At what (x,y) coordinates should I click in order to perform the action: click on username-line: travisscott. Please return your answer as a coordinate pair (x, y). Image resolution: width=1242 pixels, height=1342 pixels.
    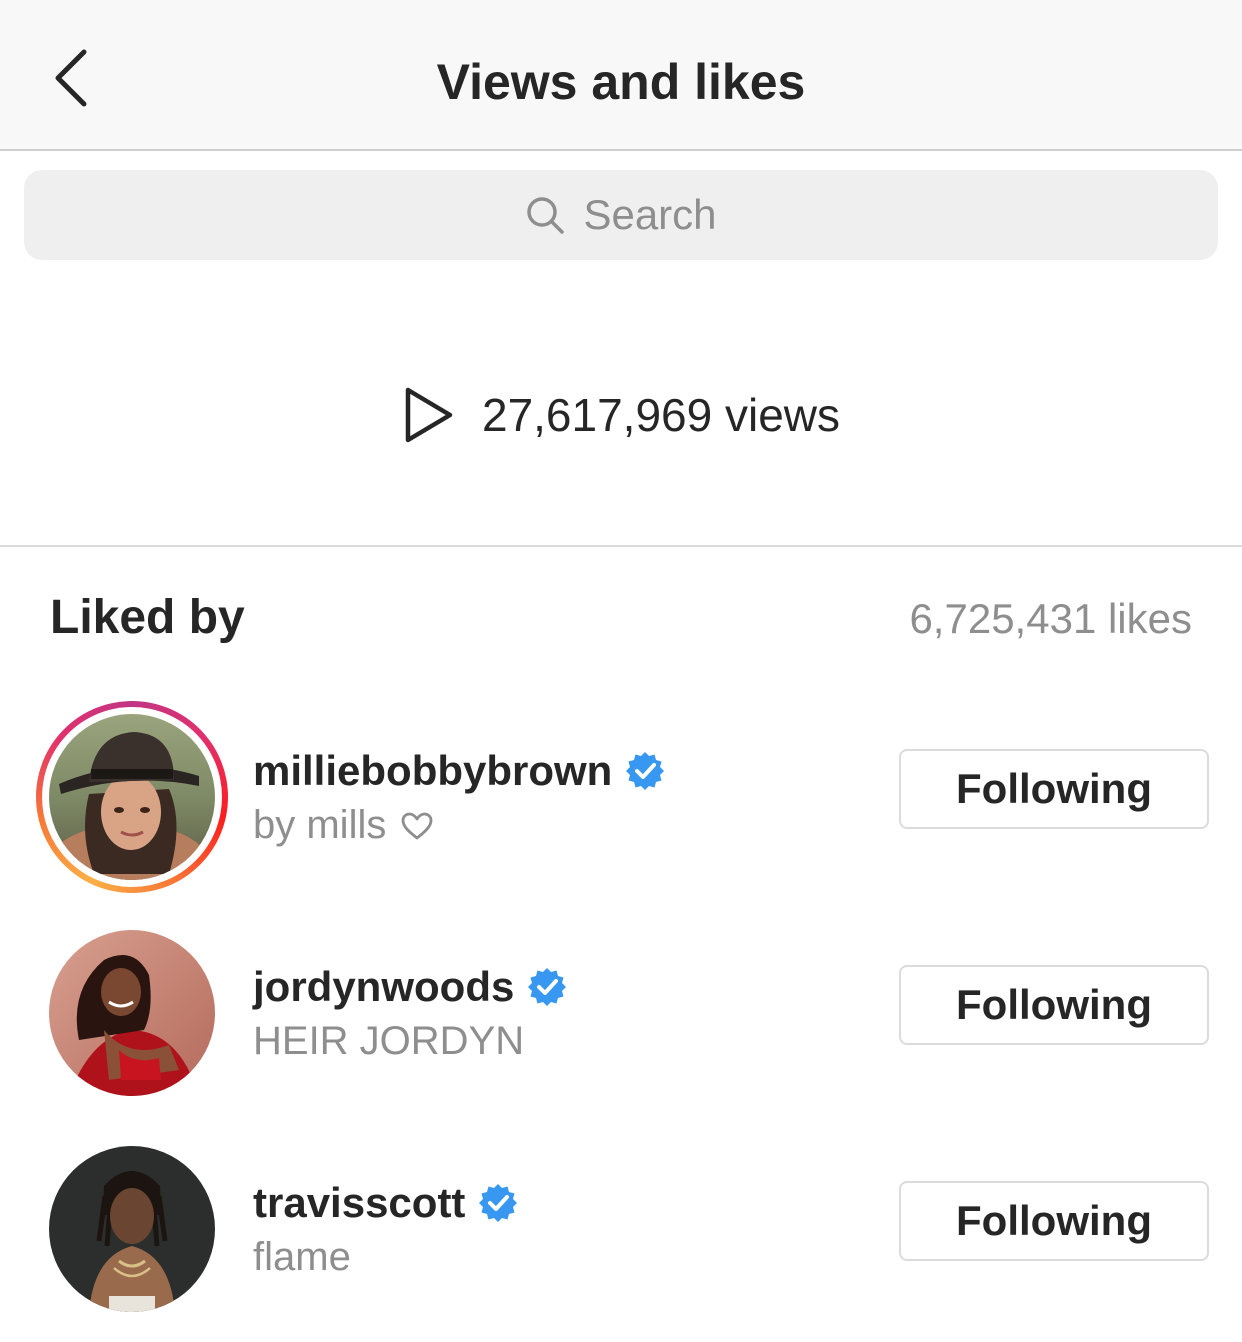
    Looking at the image, I should click on (386, 1203).